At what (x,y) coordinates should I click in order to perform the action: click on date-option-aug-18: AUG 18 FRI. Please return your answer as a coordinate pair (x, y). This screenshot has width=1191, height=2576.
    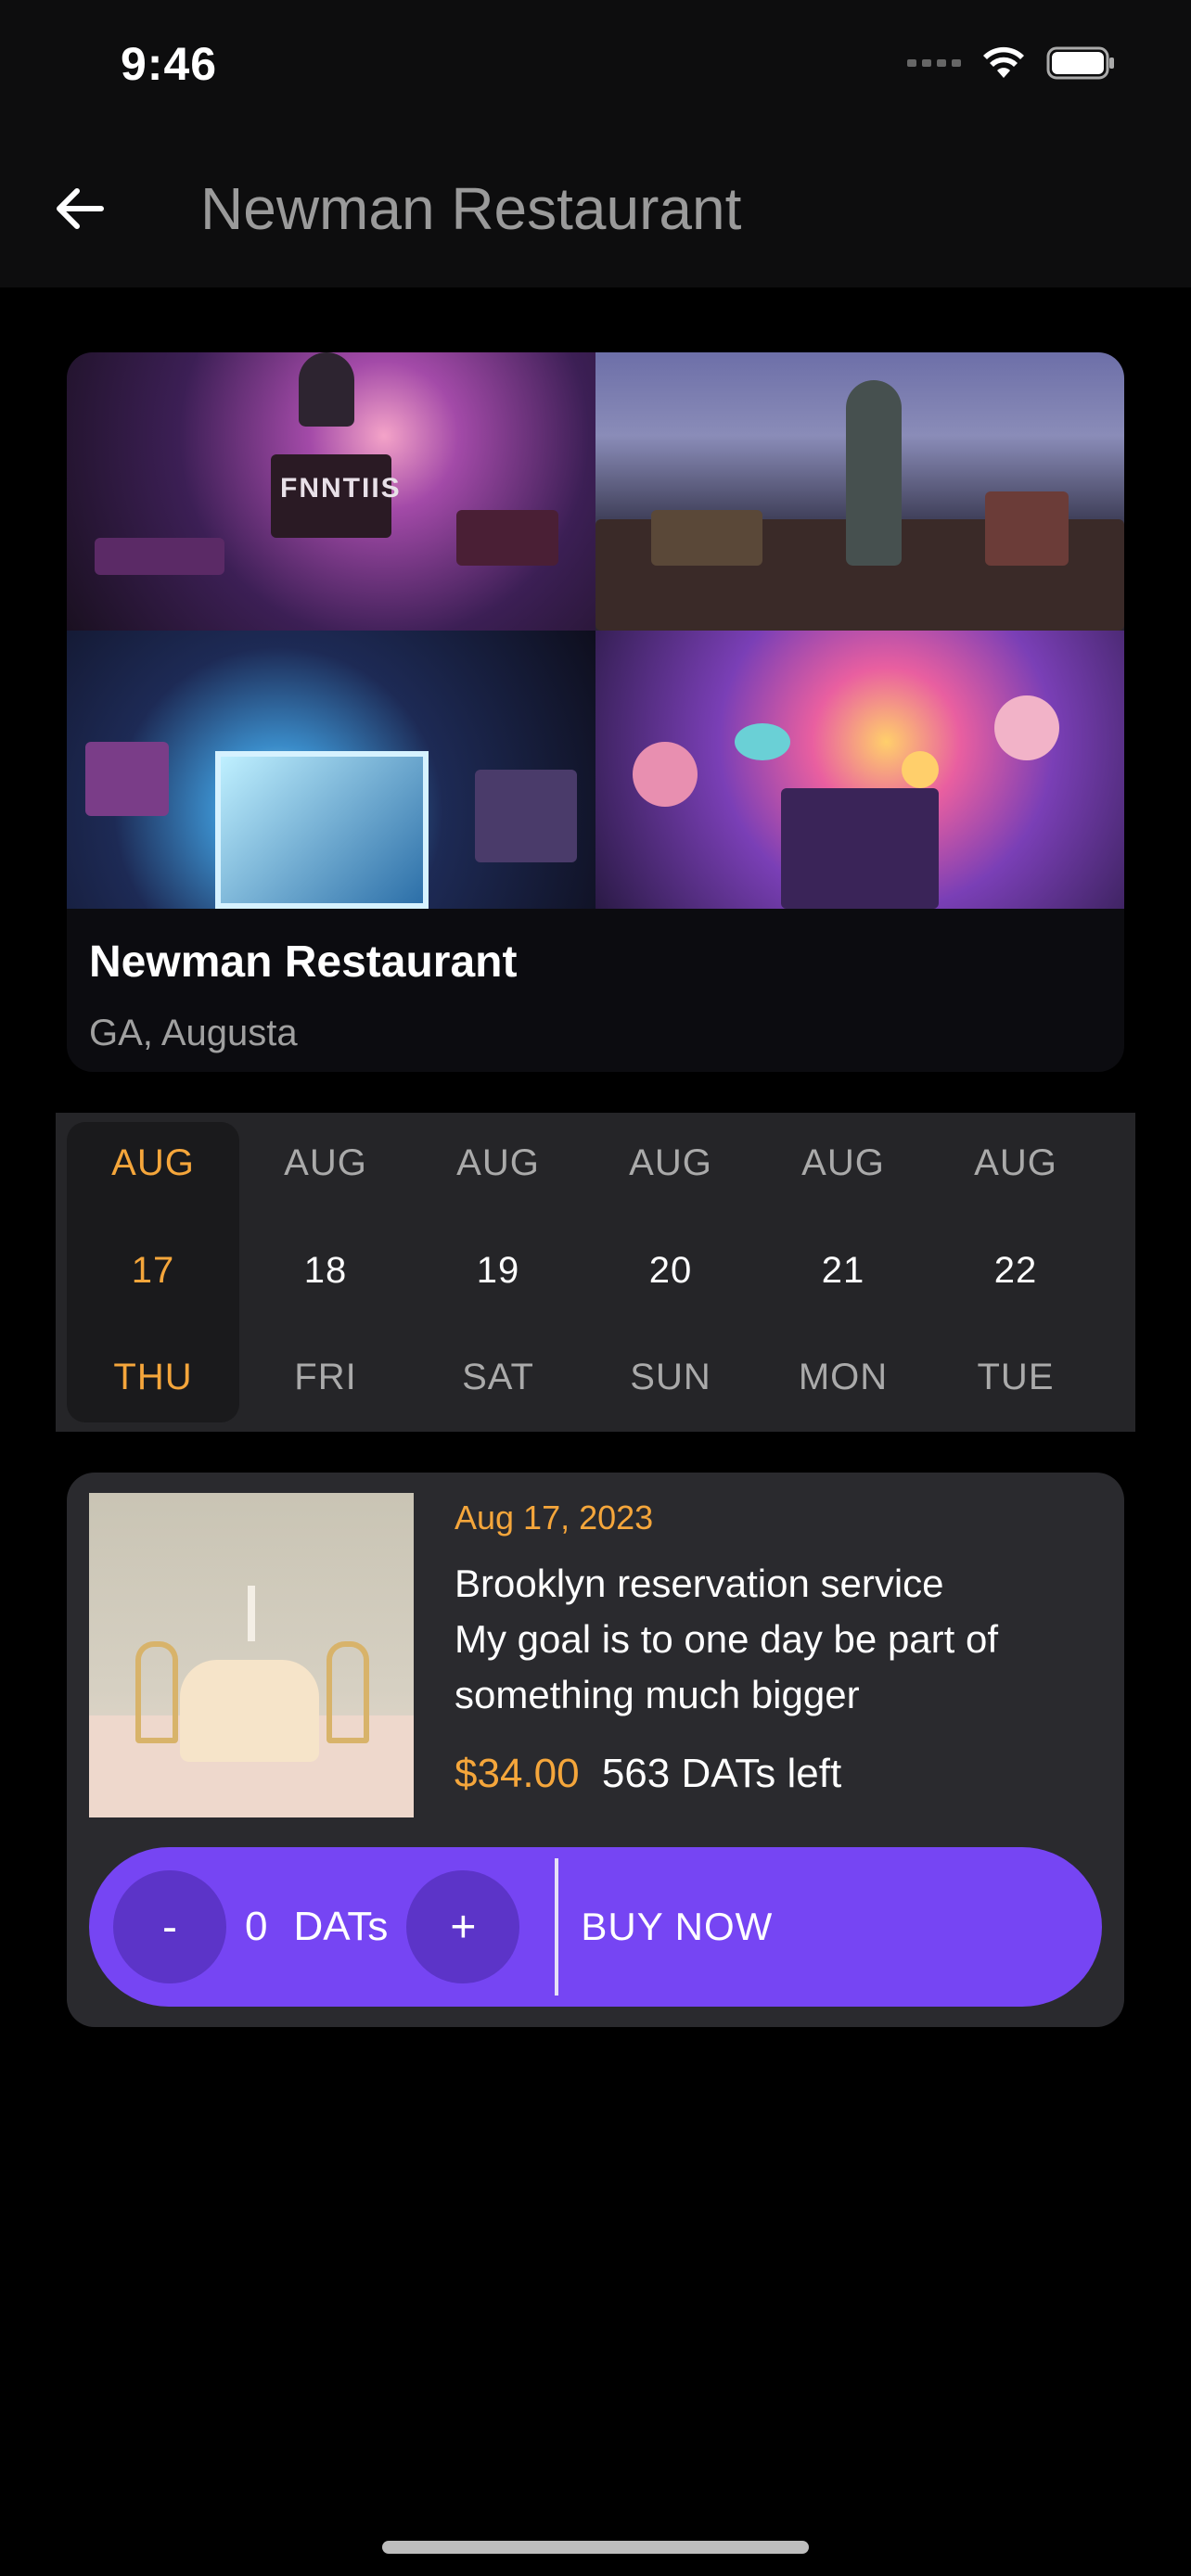
    Looking at the image, I should click on (325, 1272).